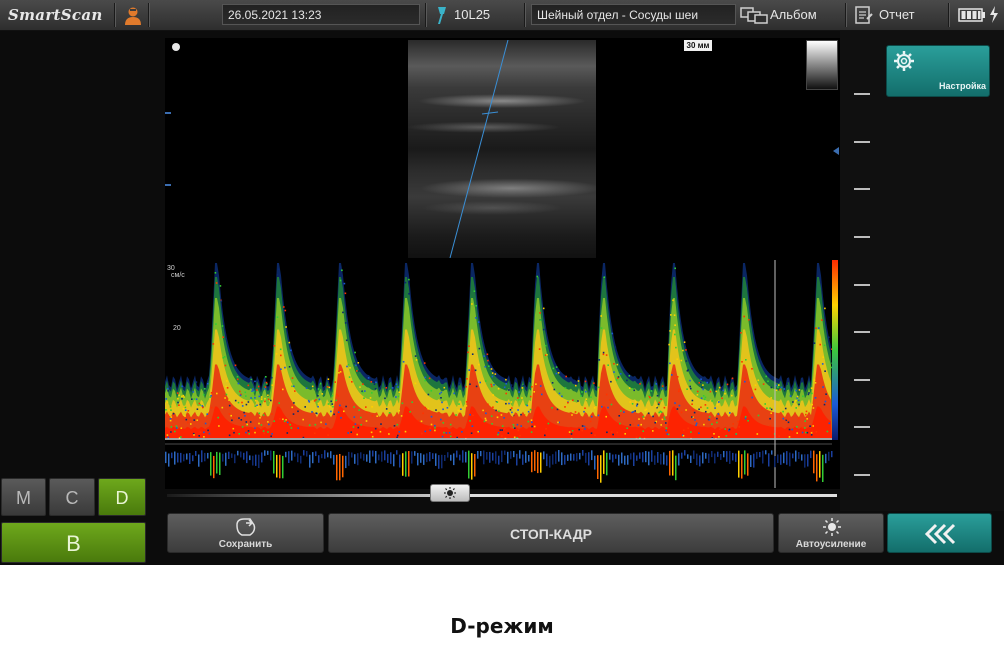  Describe the element at coordinates (72, 497) in the screenshot. I see `mode-c-button: C` at that location.